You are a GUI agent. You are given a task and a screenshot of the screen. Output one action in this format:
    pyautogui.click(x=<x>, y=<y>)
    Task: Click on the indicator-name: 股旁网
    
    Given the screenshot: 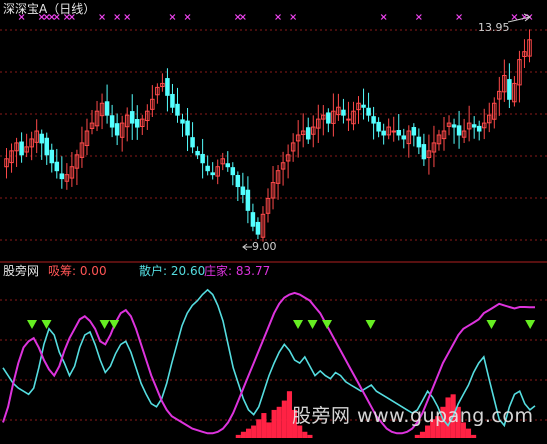 What is the action you would take?
    pyautogui.click(x=21, y=271)
    